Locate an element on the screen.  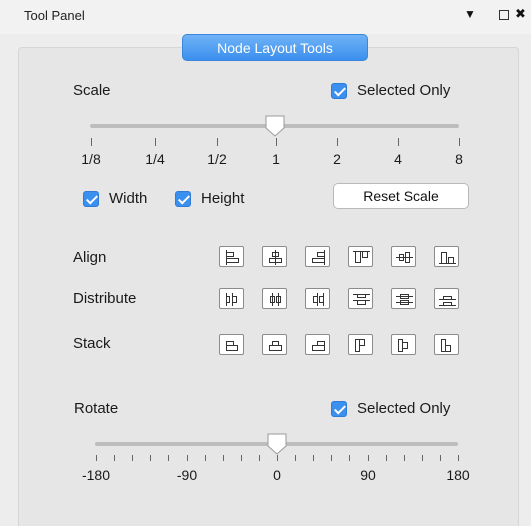
reset-scale-button: Reset Scale is located at coordinates (401, 196).